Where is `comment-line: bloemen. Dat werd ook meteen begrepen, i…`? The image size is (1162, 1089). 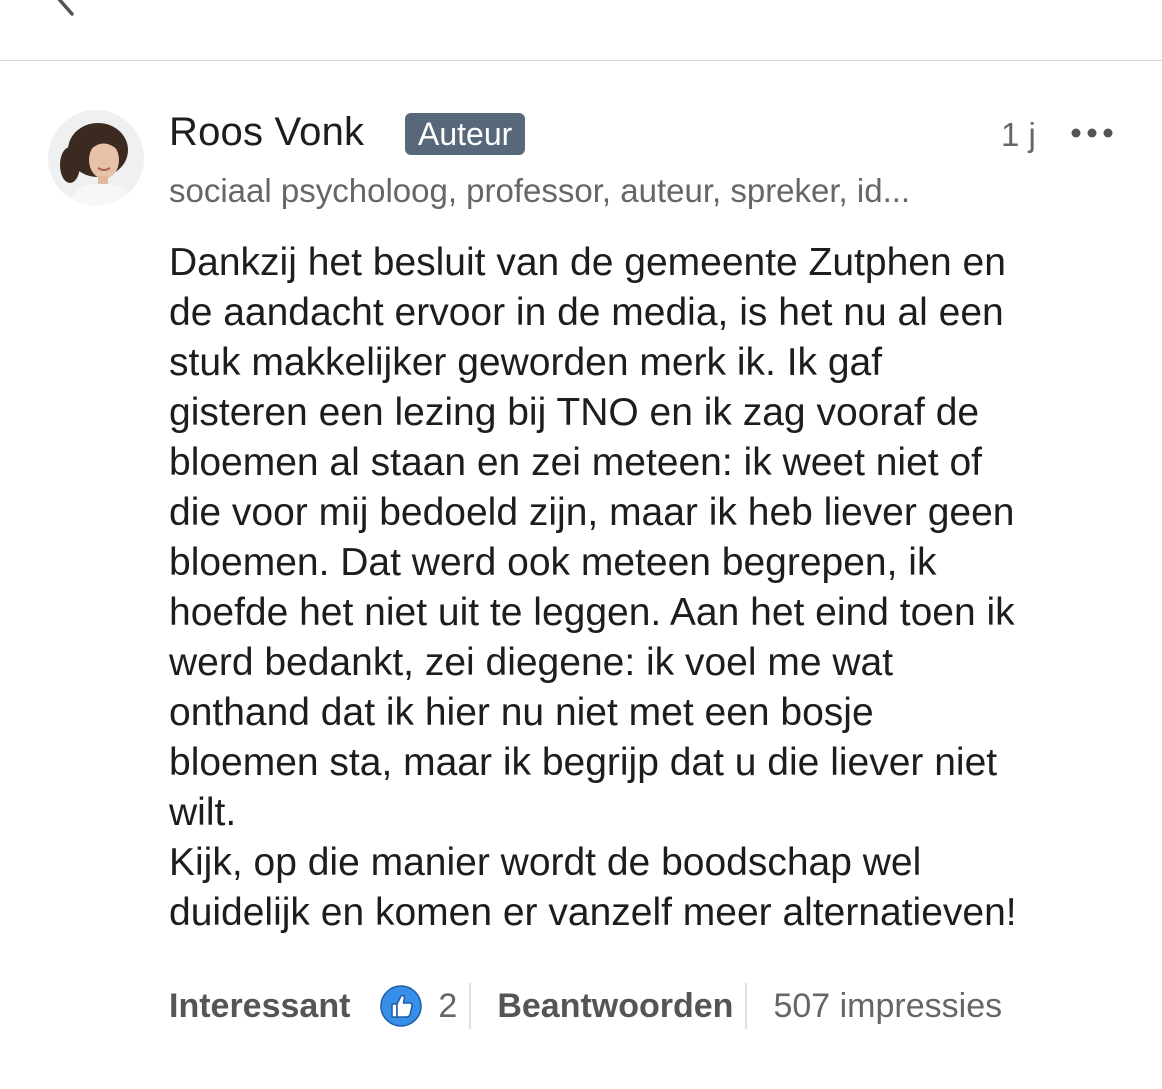 comment-line: bloemen. Dat werd ook meteen begrepen, i… is located at coordinates (553, 562).